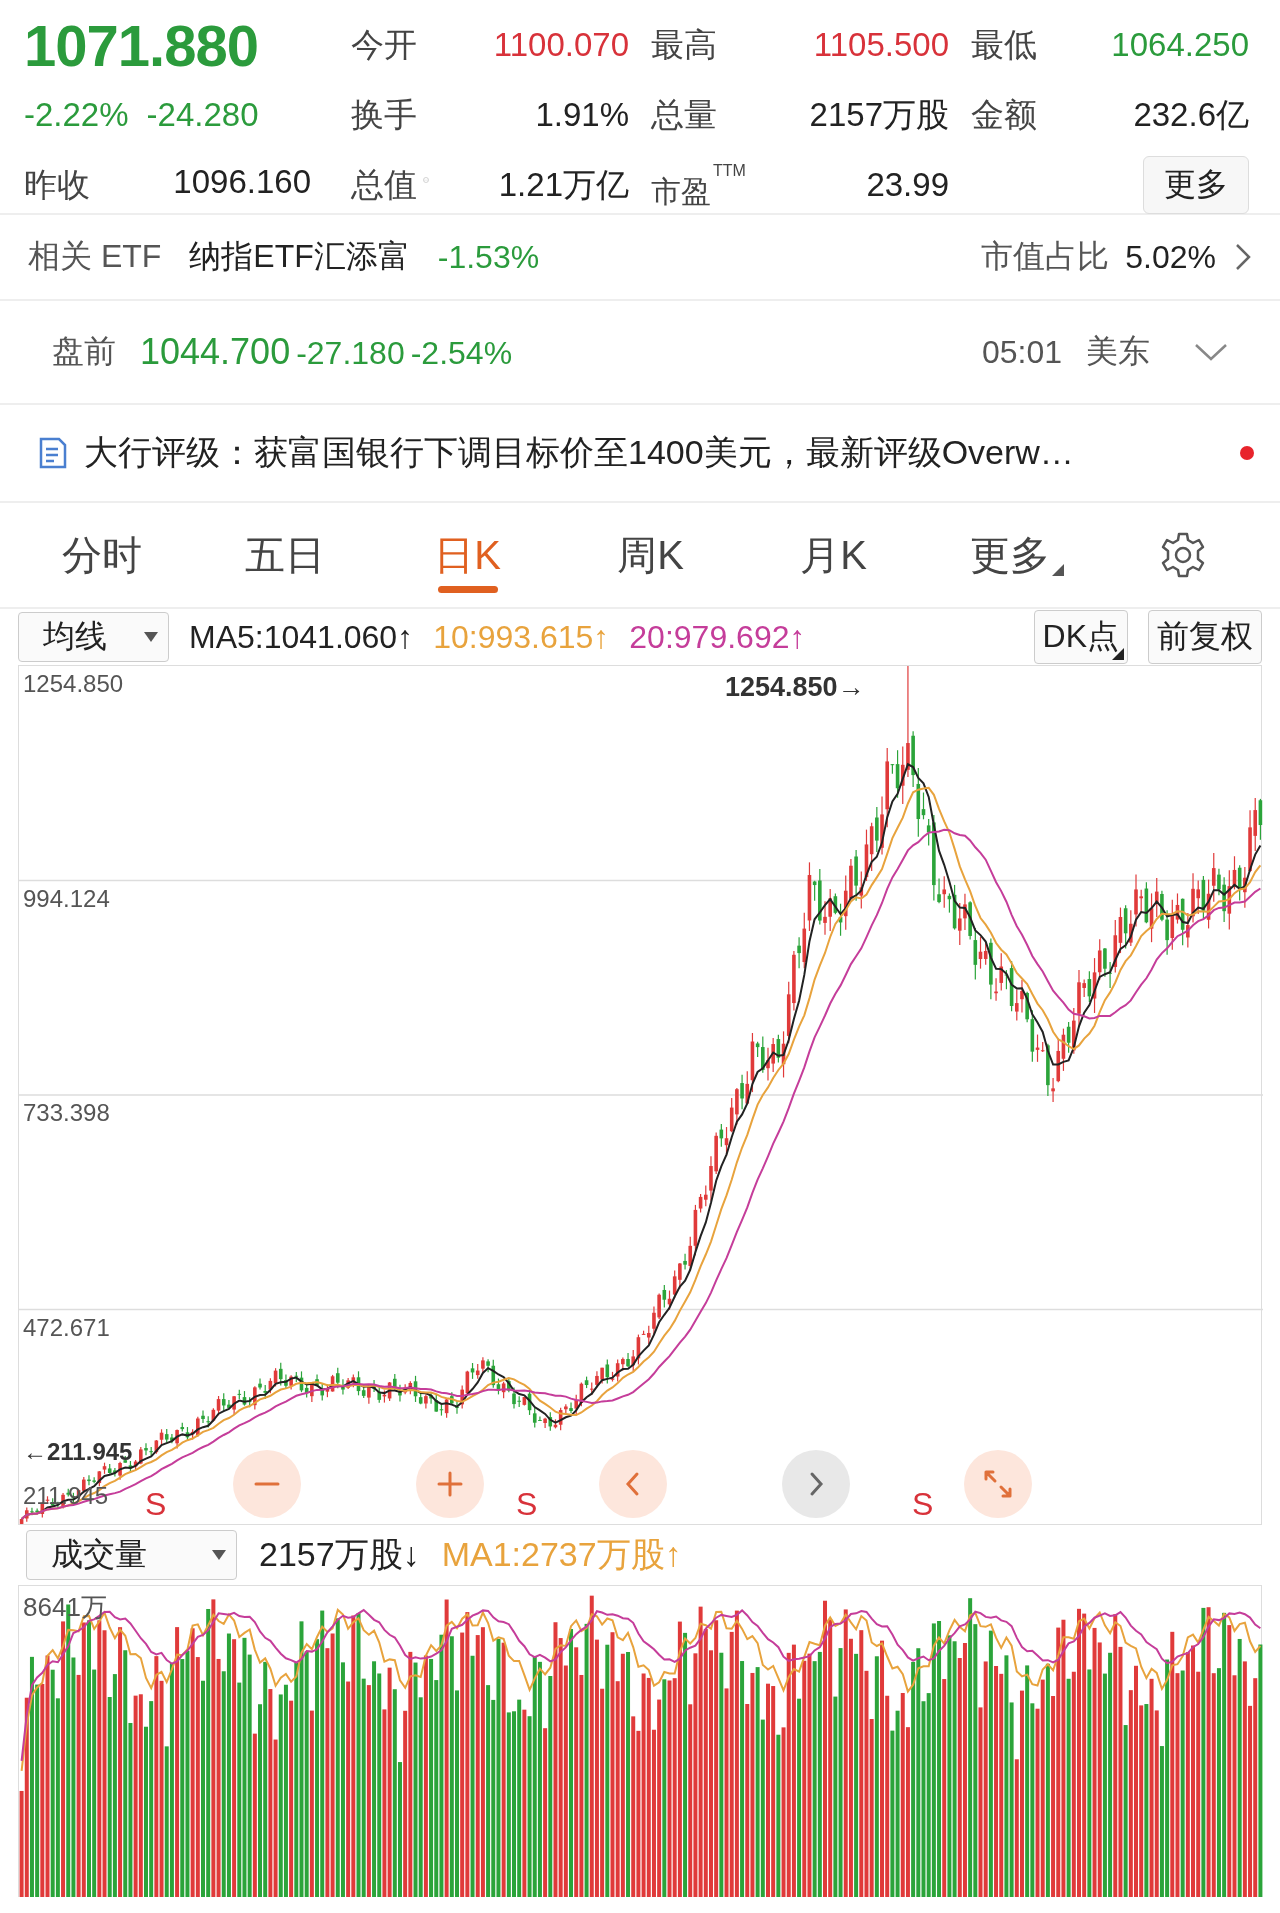 The image size is (1280, 1913). What do you see at coordinates (215, 352) in the screenshot?
I see `premarket-price: 1044.700` at bounding box center [215, 352].